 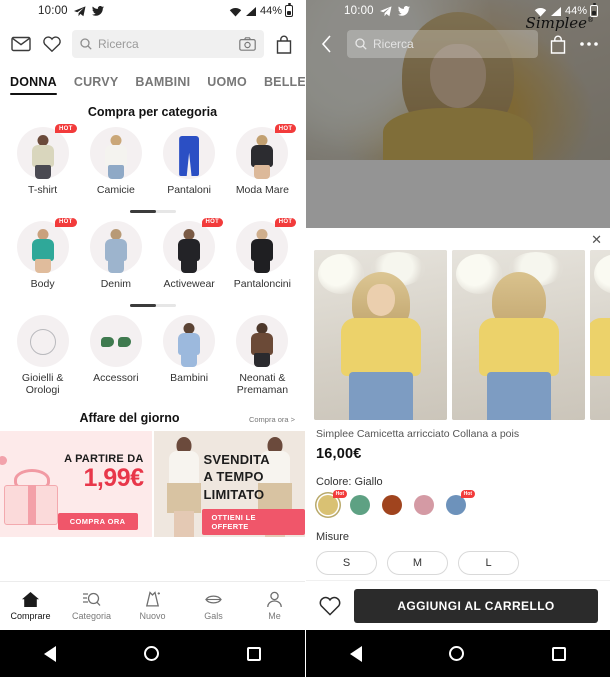 What do you see at coordinates (253, 522) in the screenshot?
I see `deal-right-button: OTTIENI LE OFFERTE` at bounding box center [253, 522].